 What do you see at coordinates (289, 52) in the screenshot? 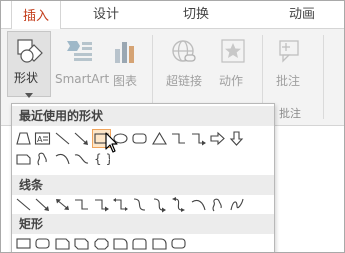
I see `comment-icon` at bounding box center [289, 52].